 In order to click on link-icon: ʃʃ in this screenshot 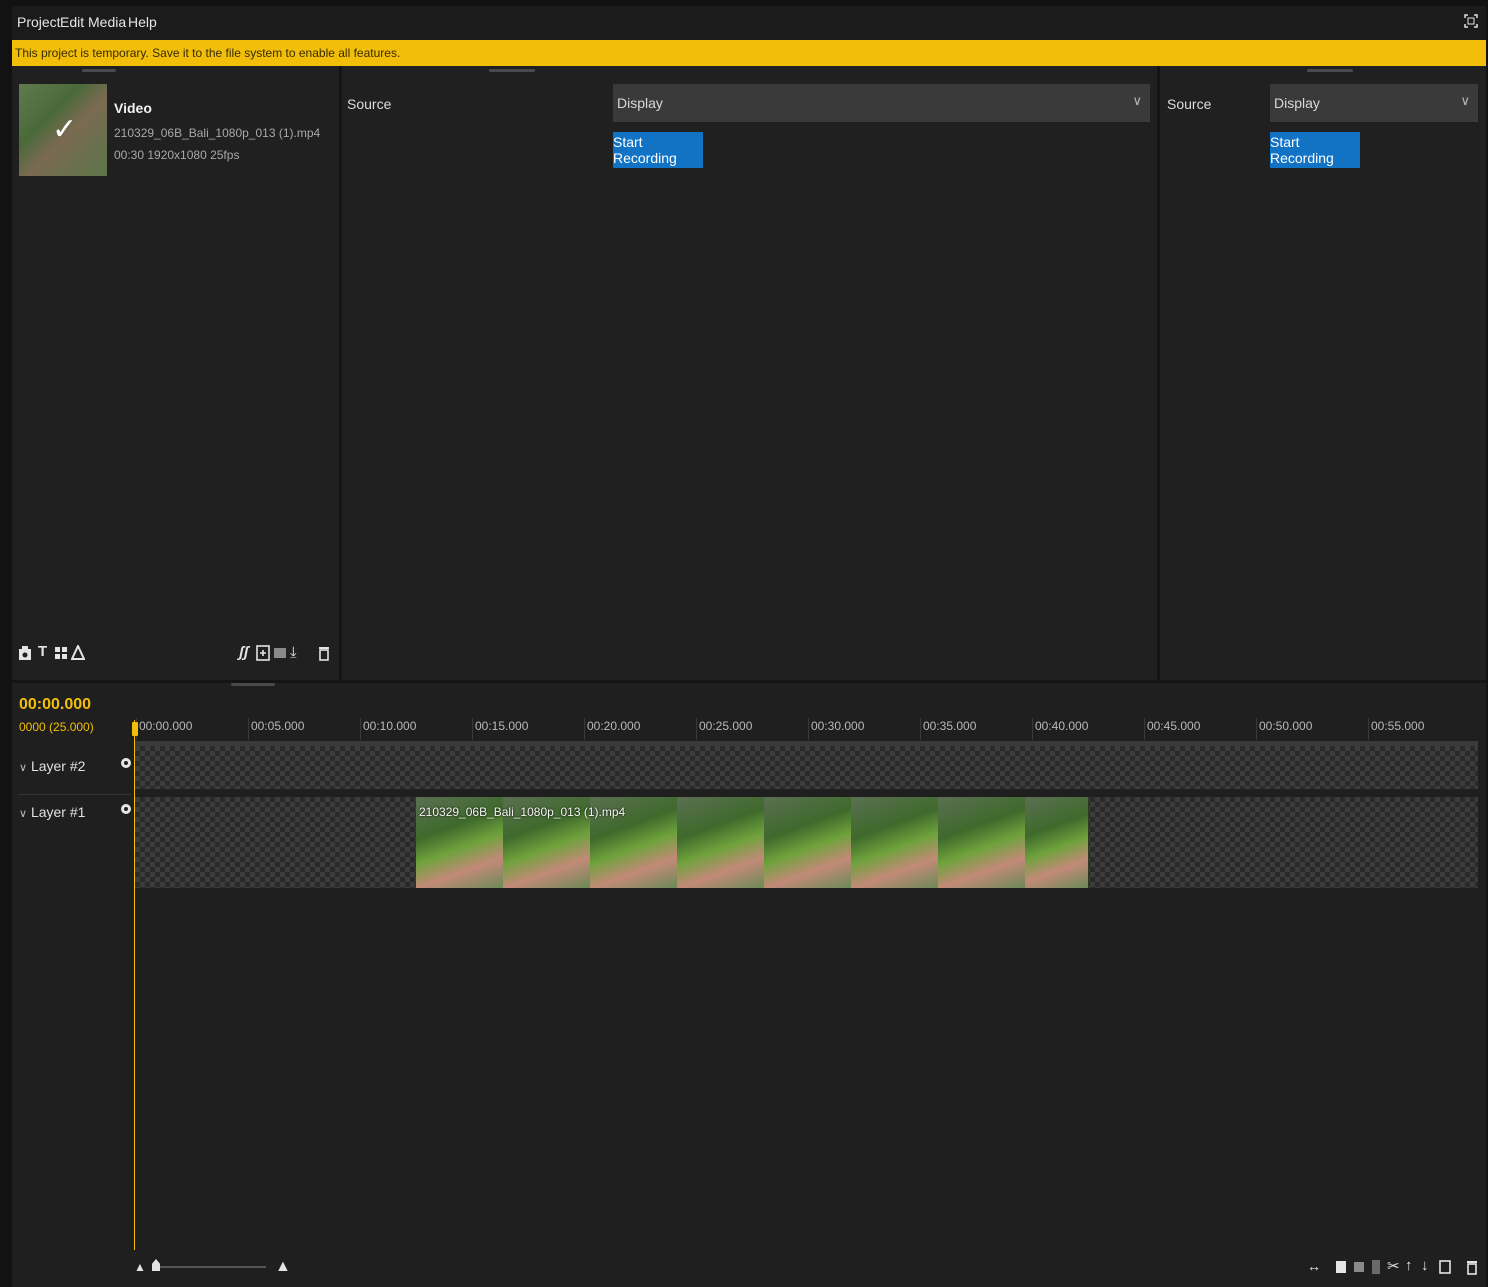, I will do `click(244, 652)`.